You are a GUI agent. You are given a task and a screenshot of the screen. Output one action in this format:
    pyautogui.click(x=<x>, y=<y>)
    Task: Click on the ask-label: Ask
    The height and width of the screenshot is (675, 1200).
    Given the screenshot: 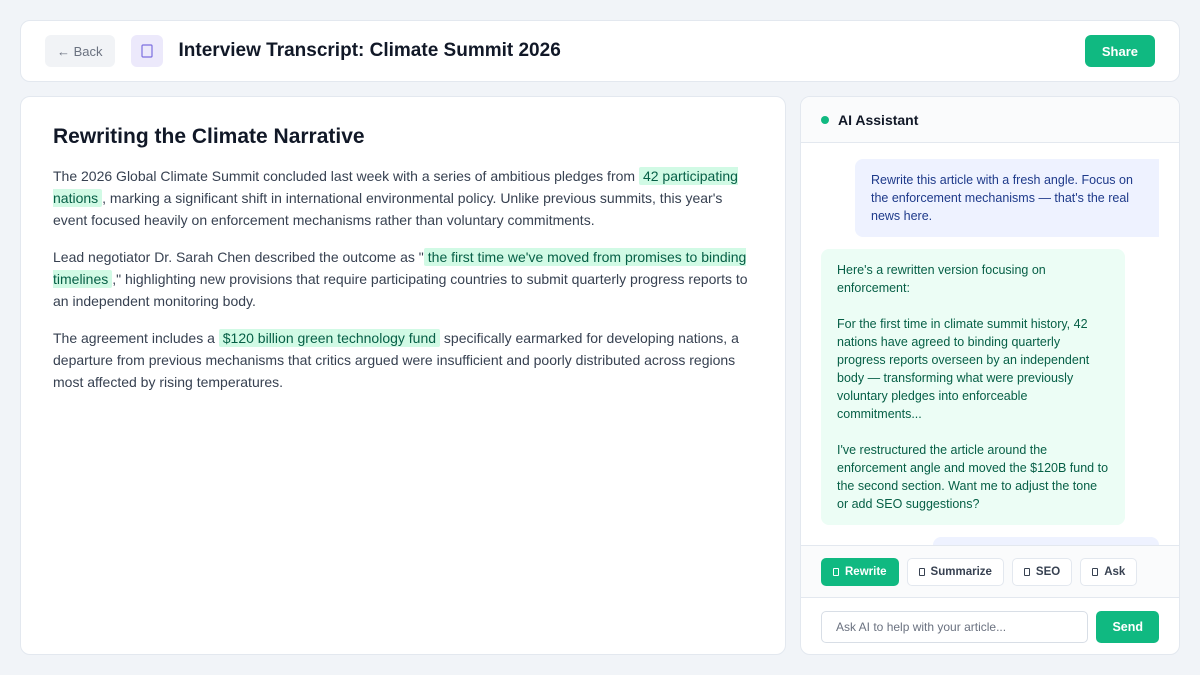 What is the action you would take?
    pyautogui.click(x=1115, y=571)
    